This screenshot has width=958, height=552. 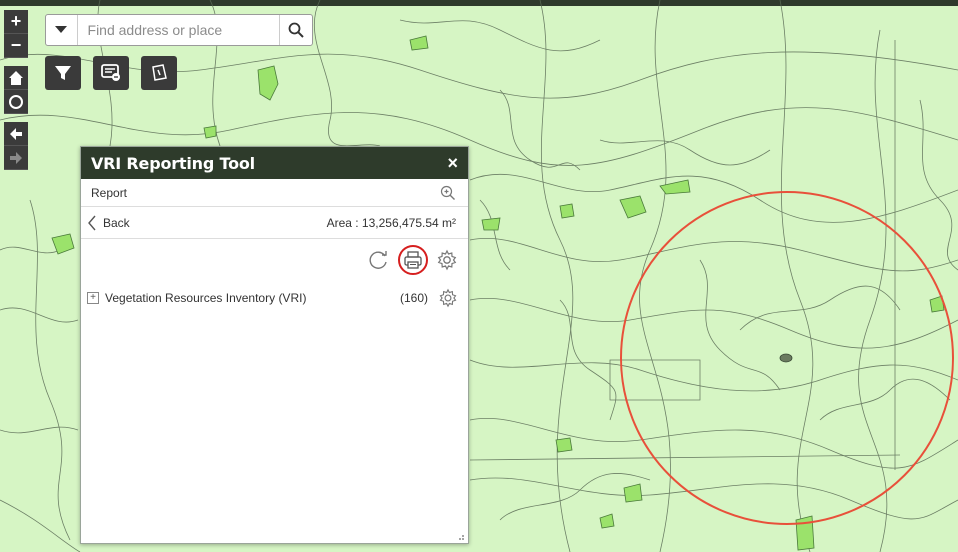 I want to click on home-icon, so click(x=16, y=77).